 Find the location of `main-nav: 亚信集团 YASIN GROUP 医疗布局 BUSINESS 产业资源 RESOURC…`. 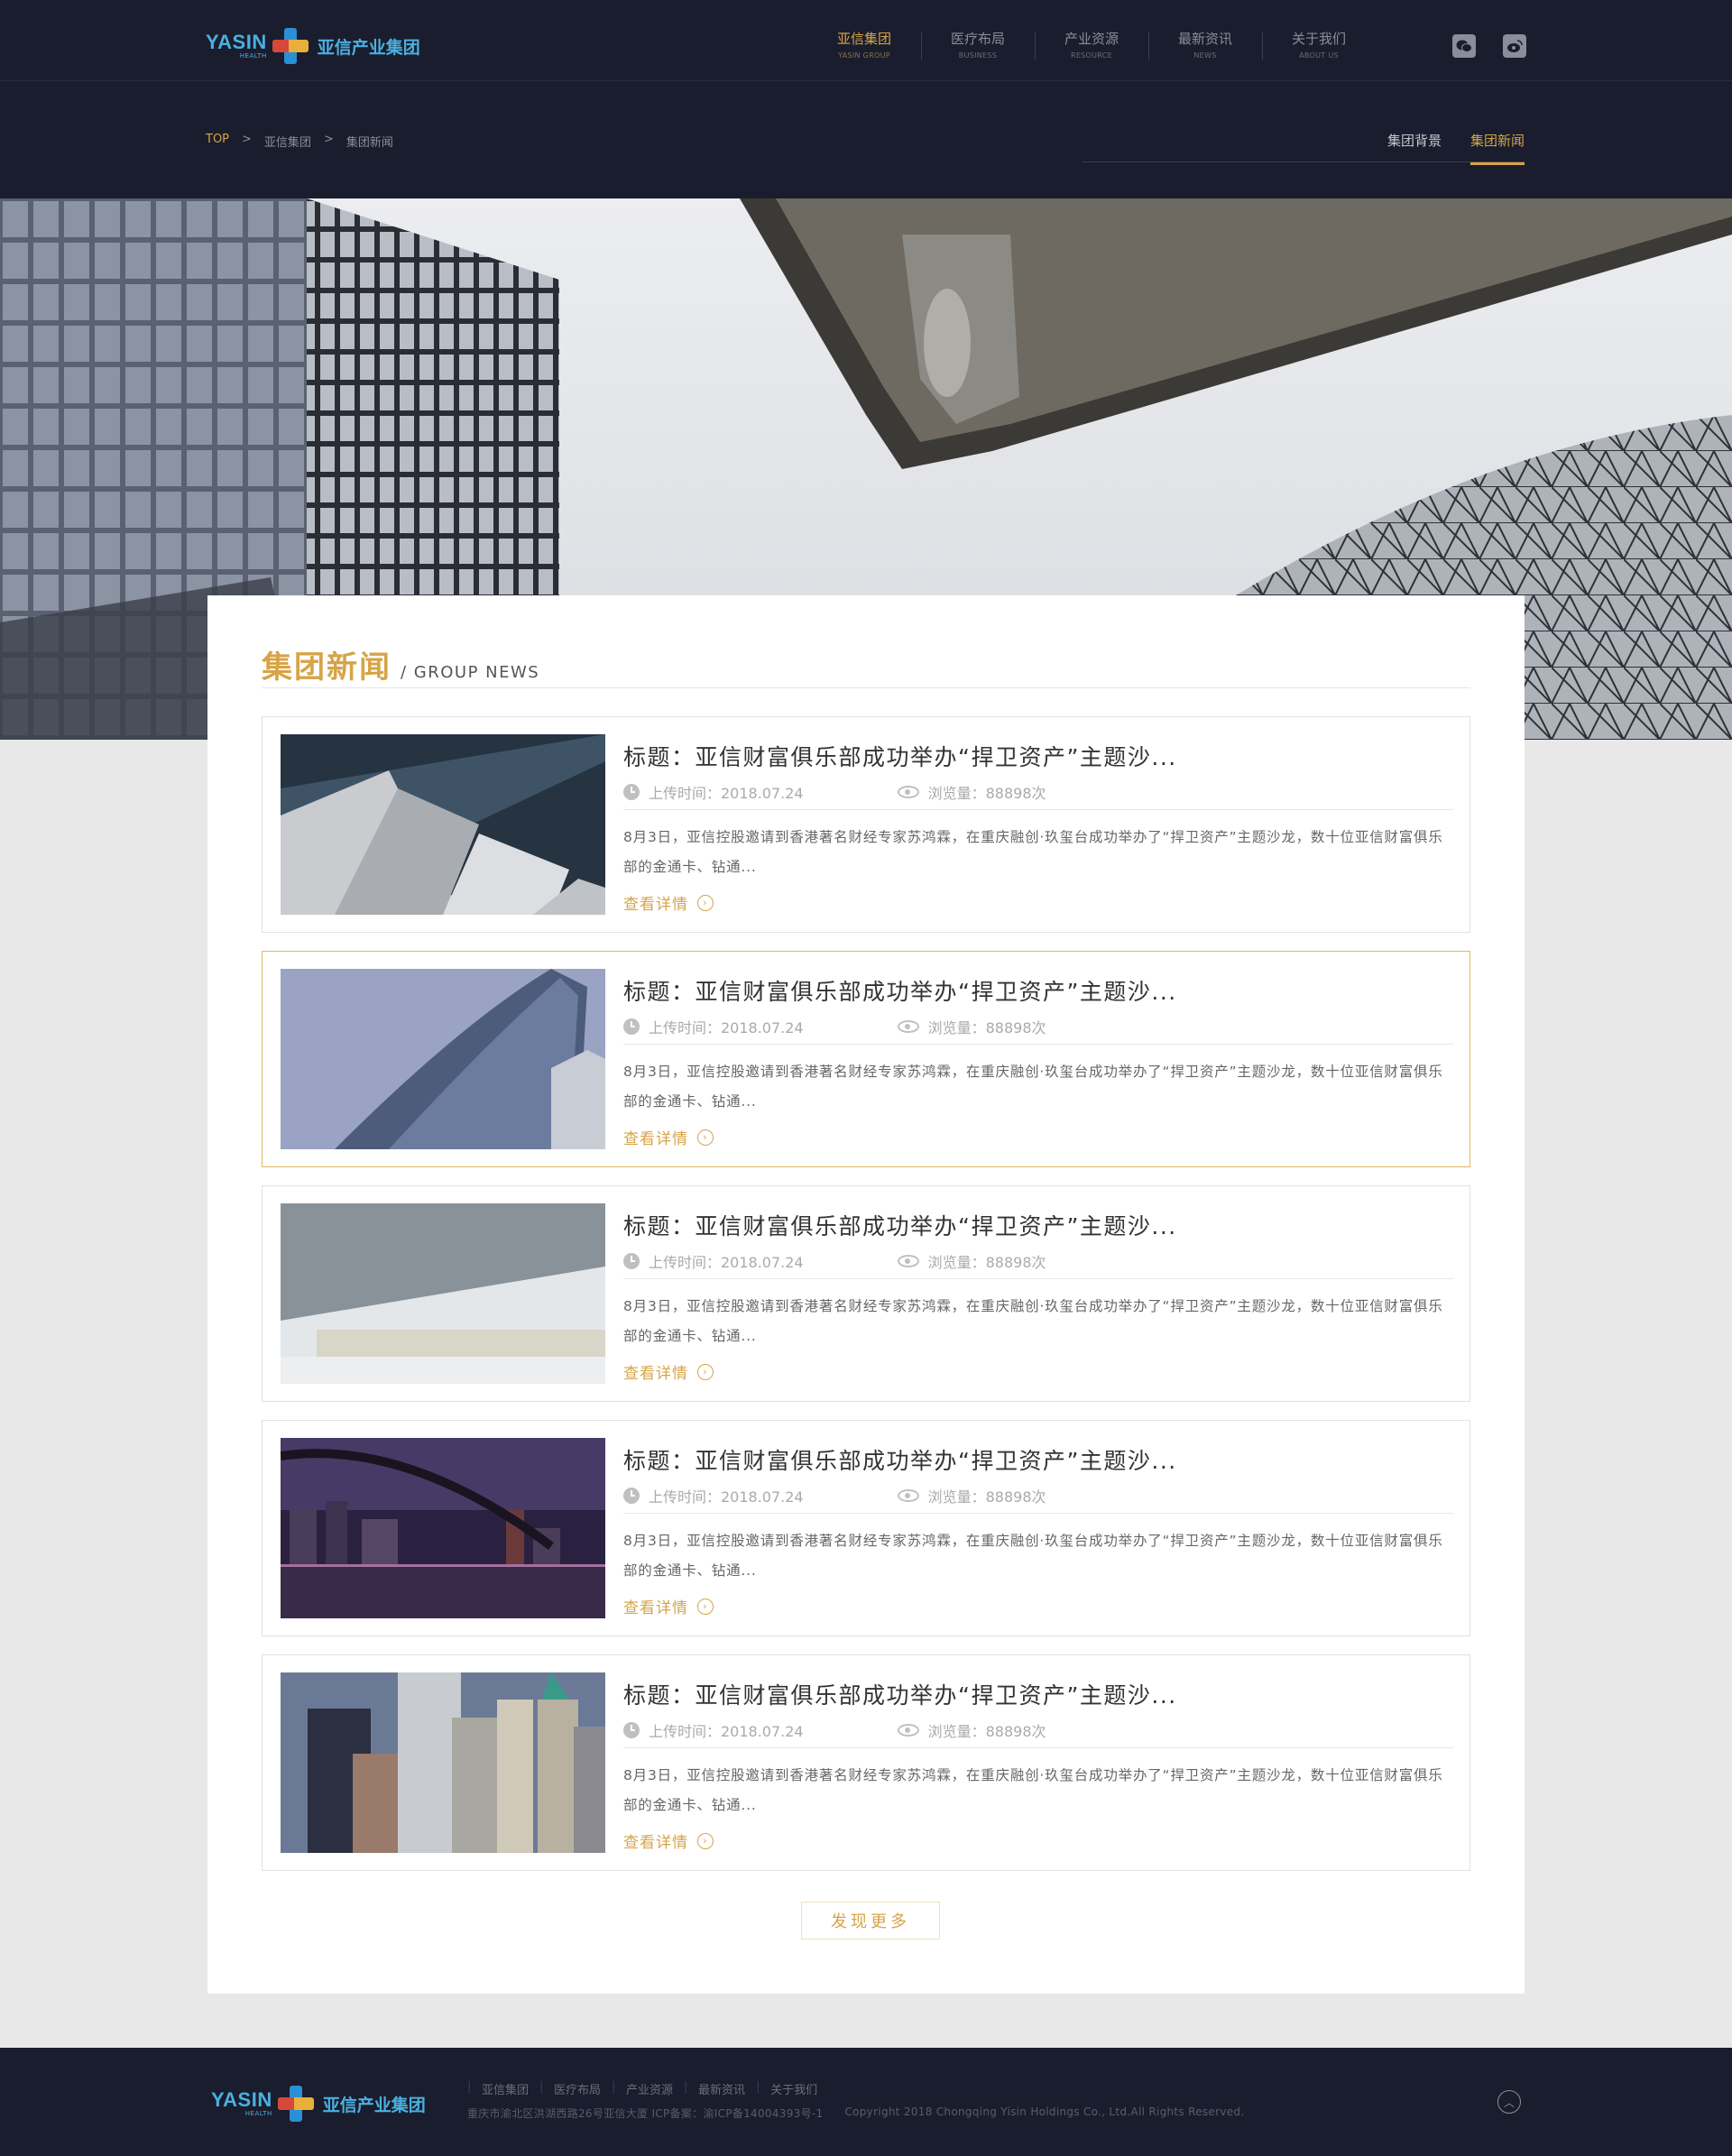

main-nav: 亚信集团 YASIN GROUP 医疗布局 BUSINESS 产业资源 RESOURC… is located at coordinates (1091, 44).